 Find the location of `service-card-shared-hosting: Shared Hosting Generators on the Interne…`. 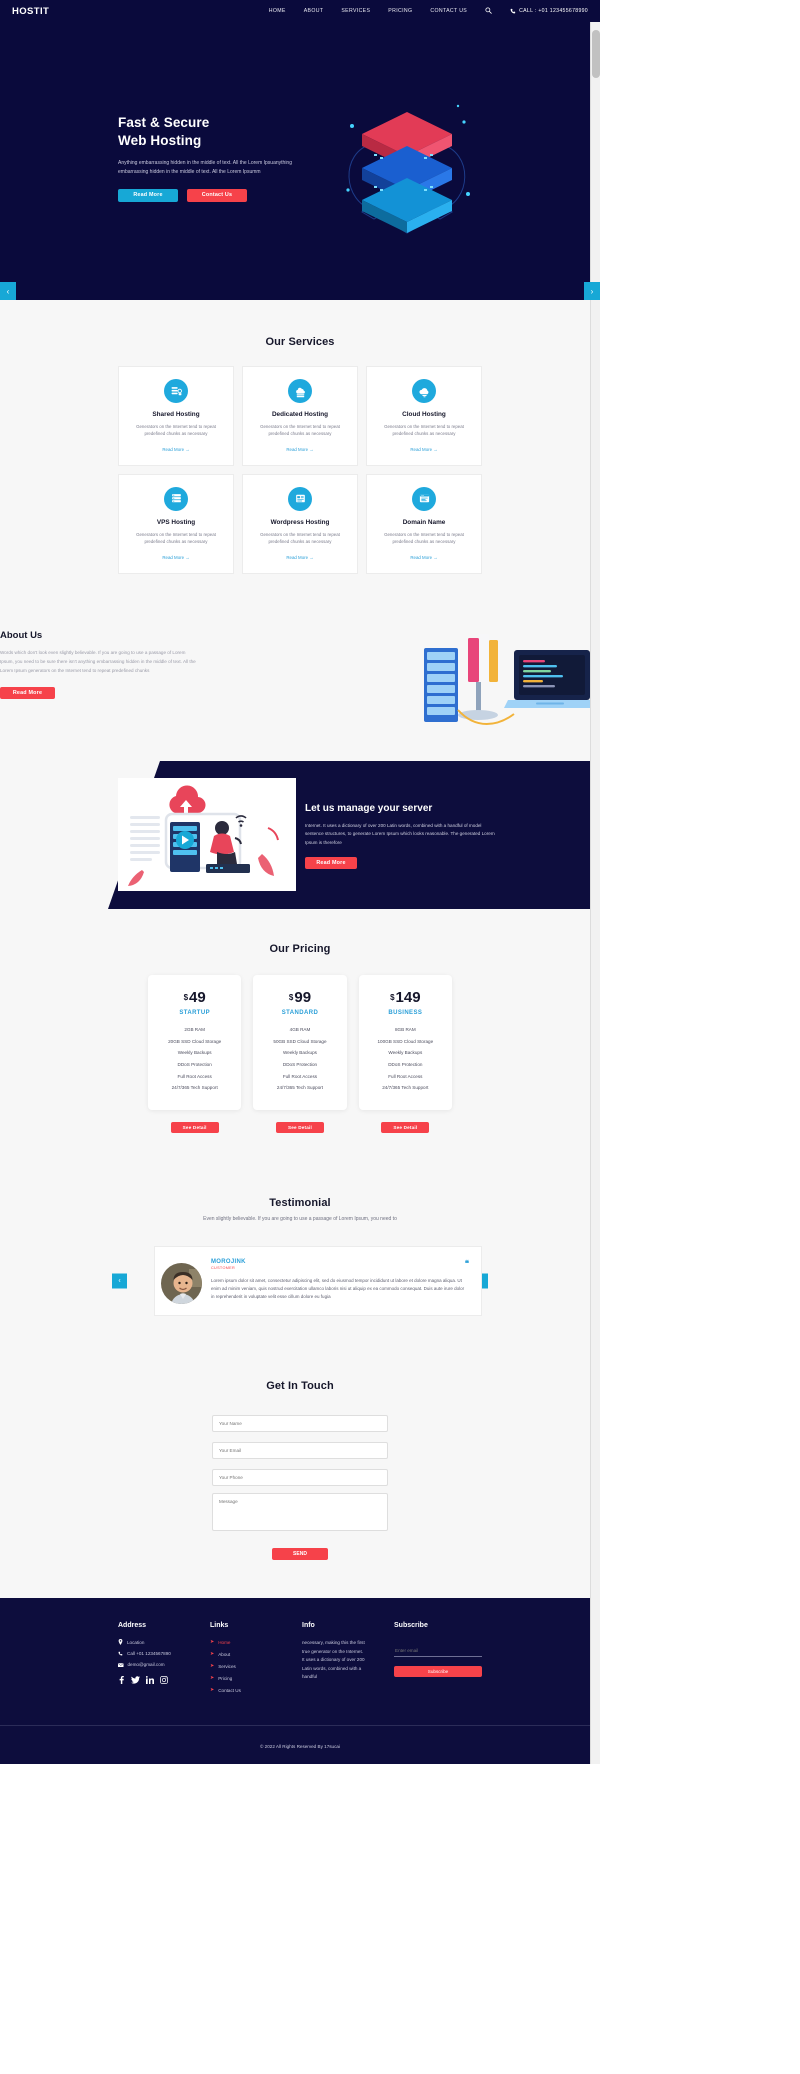

service-card-shared-hosting: Shared Hosting Generators on the Interne… is located at coordinates (176, 416).